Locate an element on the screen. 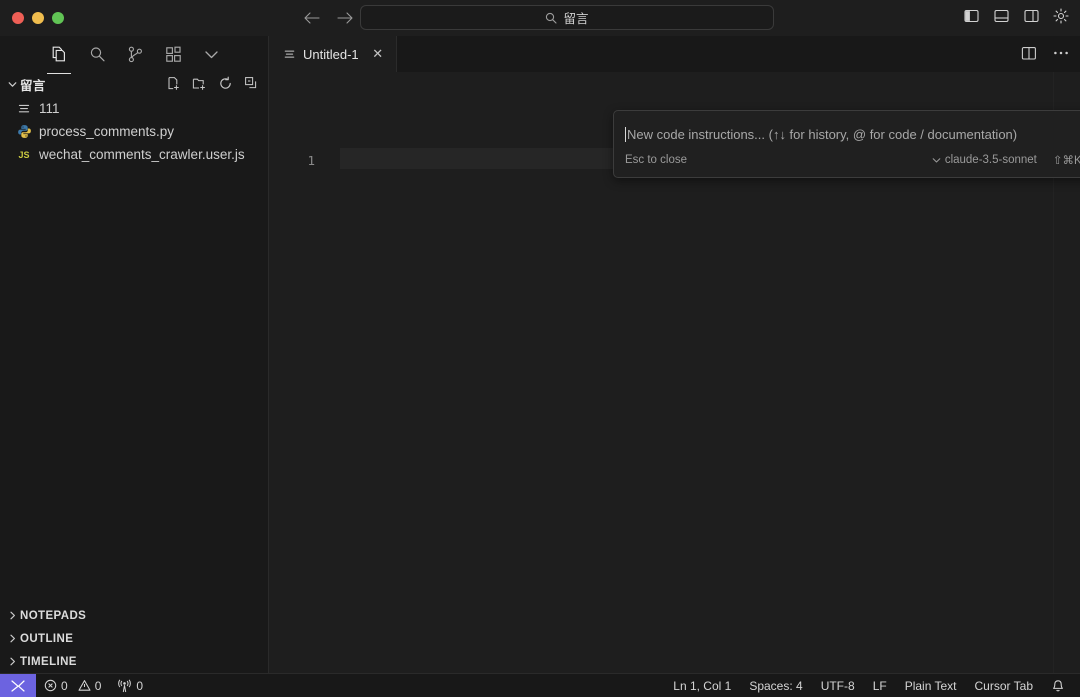 Image resolution: width=1080 pixels, height=697 pixels. layout-sidebar-left-icon is located at coordinates (971, 16).